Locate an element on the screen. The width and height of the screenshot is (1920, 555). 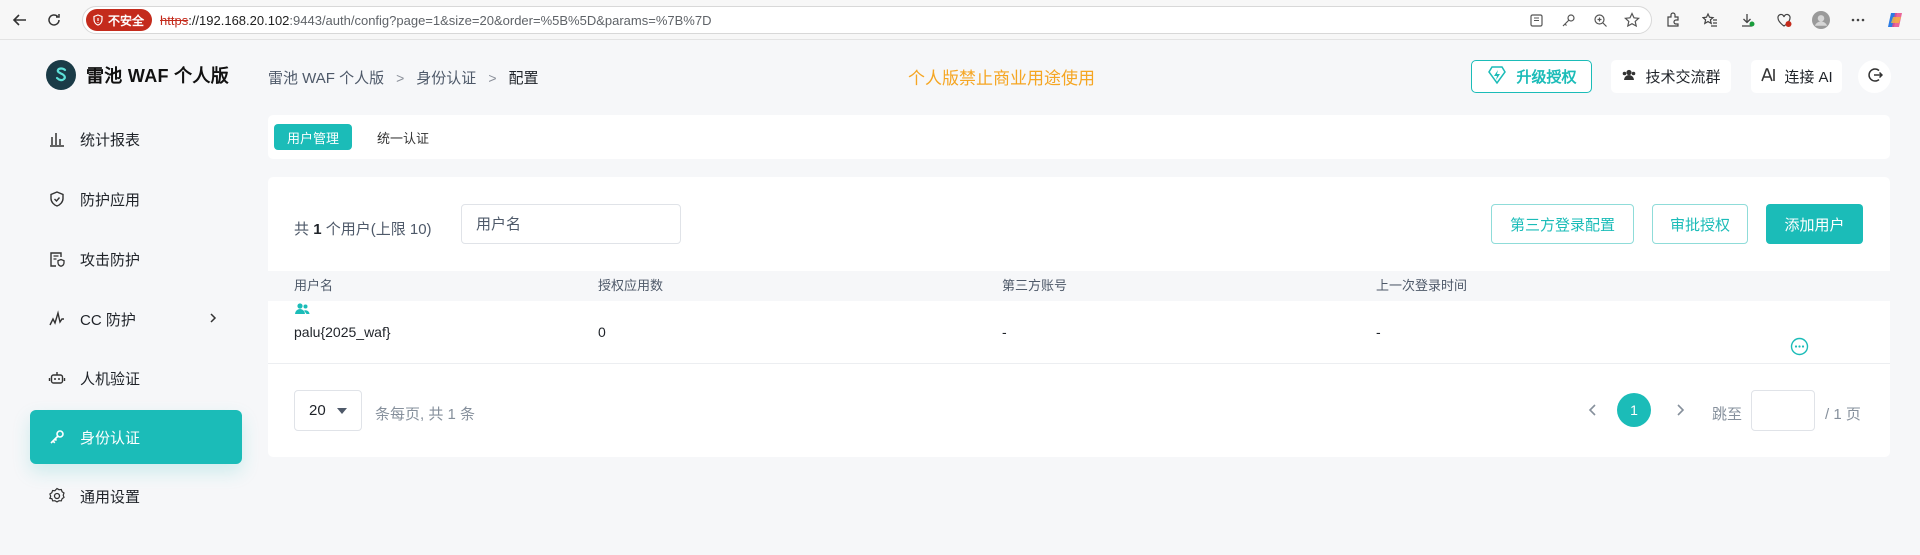
last-login-cell: - is located at coordinates (1378, 332).